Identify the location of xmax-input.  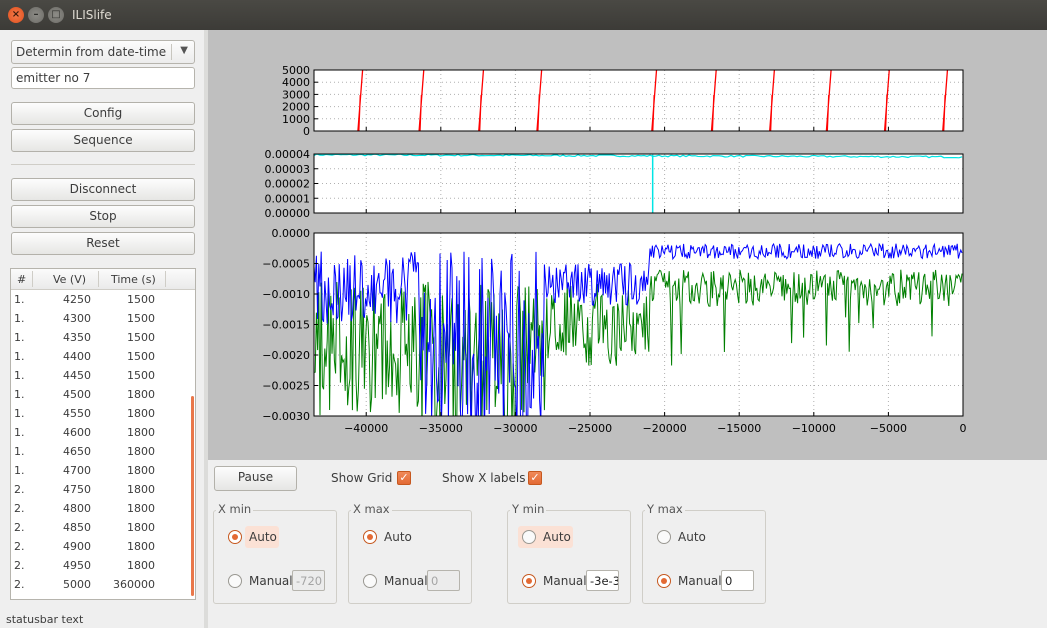
(443, 580).